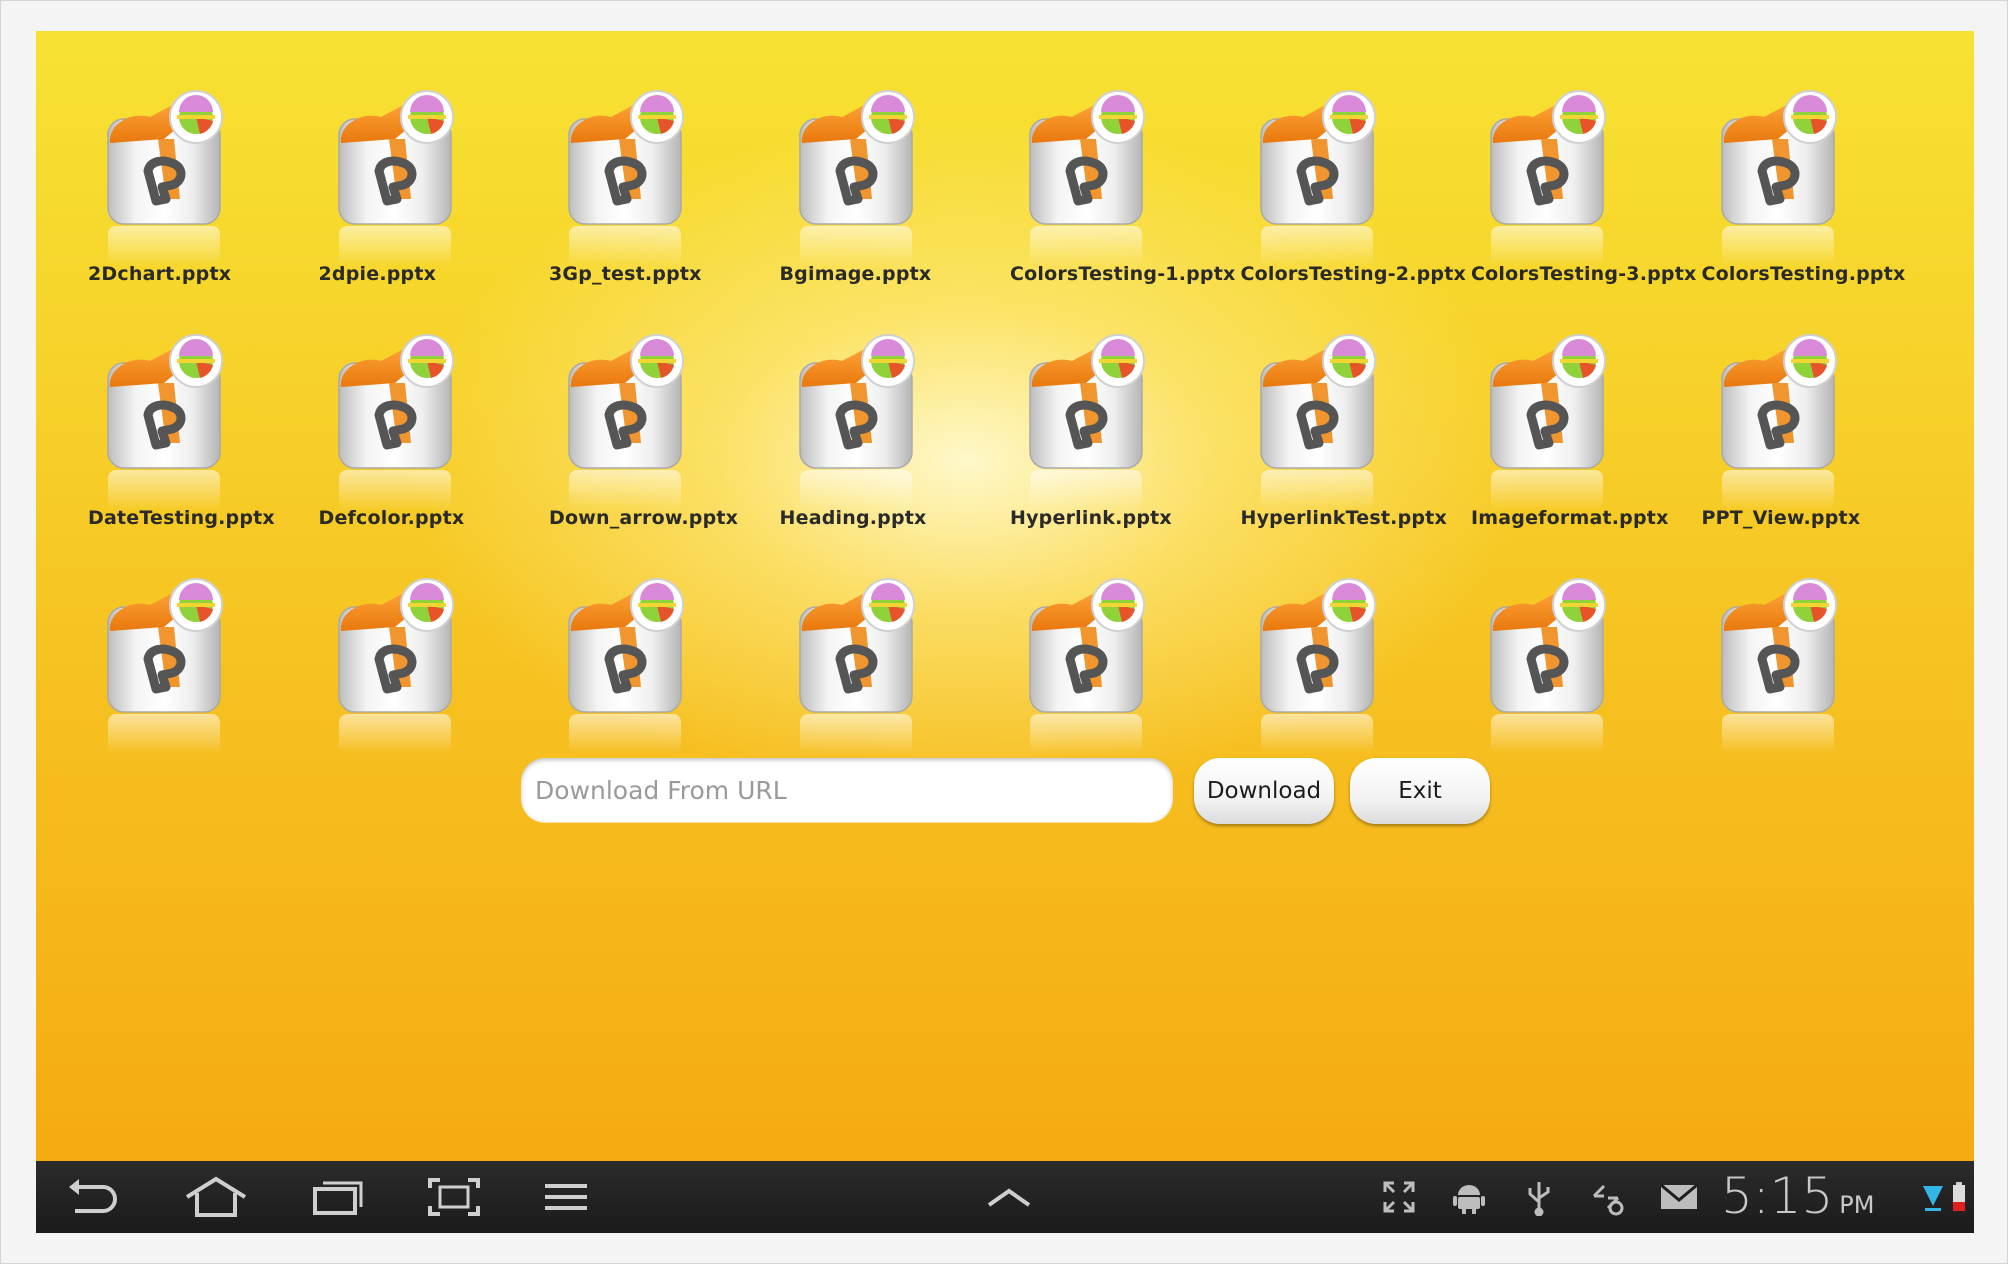 This screenshot has width=2008, height=1264. I want to click on file-name-label: Heading.pptx, so click(853, 518).